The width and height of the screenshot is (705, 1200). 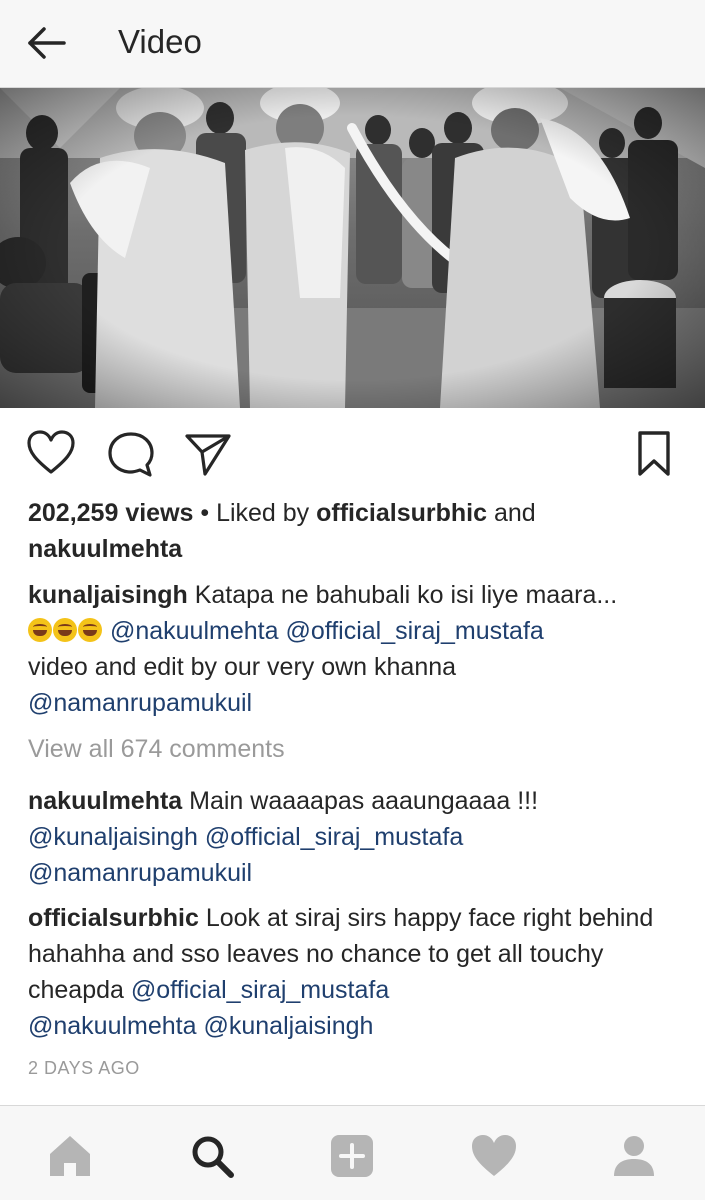 I want to click on post-actions, so click(x=352, y=453).